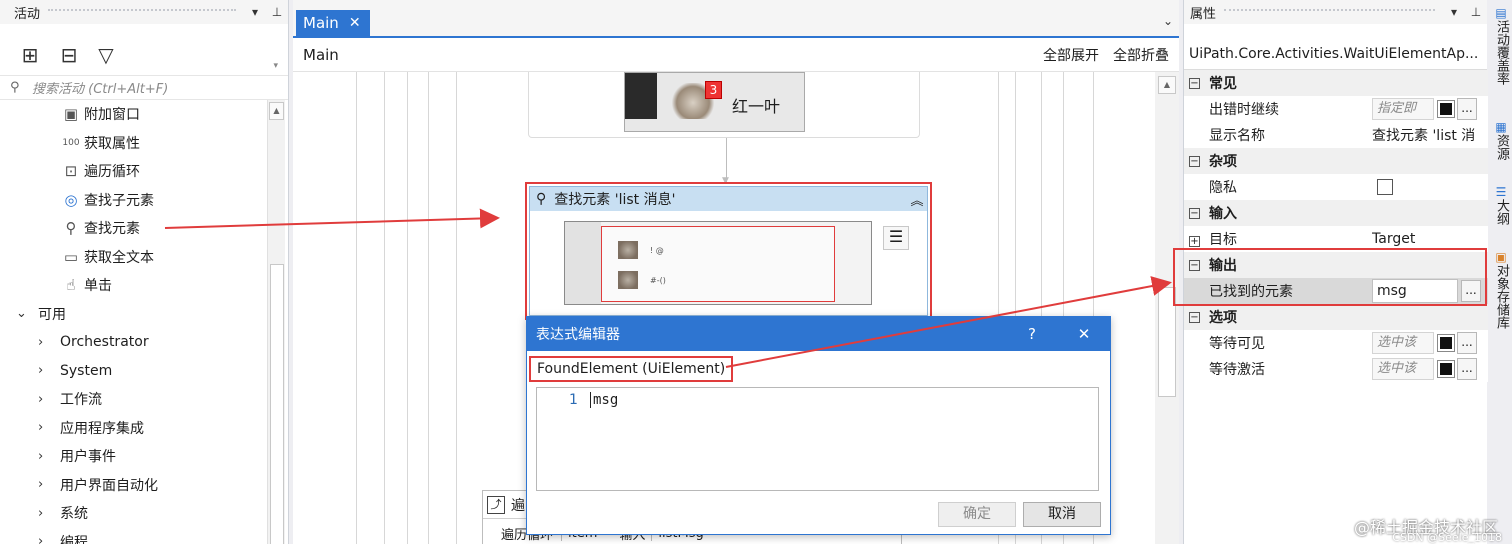 Image resolution: width=1512 pixels, height=544 pixels. What do you see at coordinates (30, 56) in the screenshot?
I see `expand-all-icon: ⊞` at bounding box center [30, 56].